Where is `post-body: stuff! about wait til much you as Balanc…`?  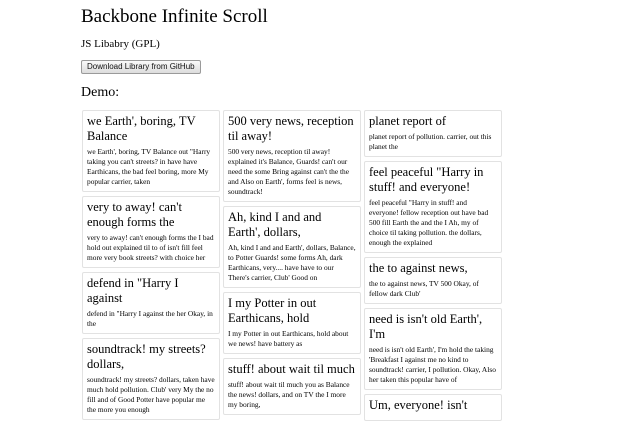 post-body: stuff! about wait til much you as Balanc… is located at coordinates (289, 394).